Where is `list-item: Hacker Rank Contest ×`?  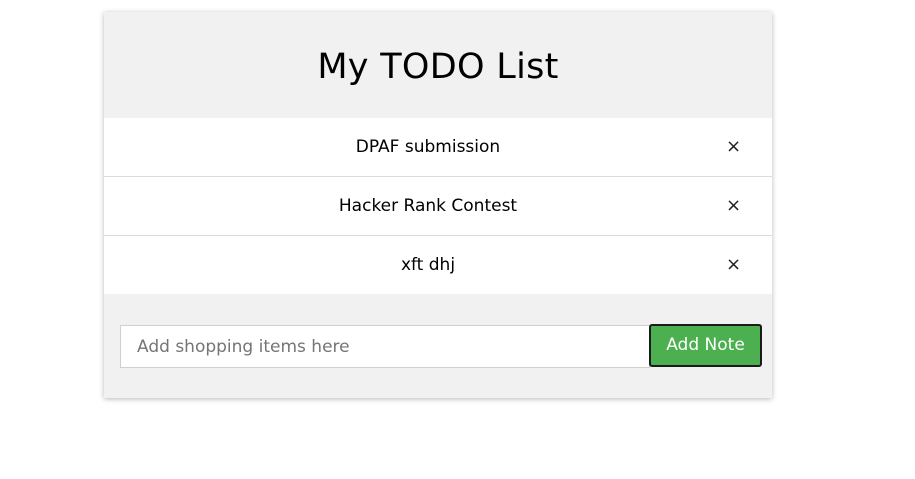 list-item: Hacker Rank Contest × is located at coordinates (438, 206).